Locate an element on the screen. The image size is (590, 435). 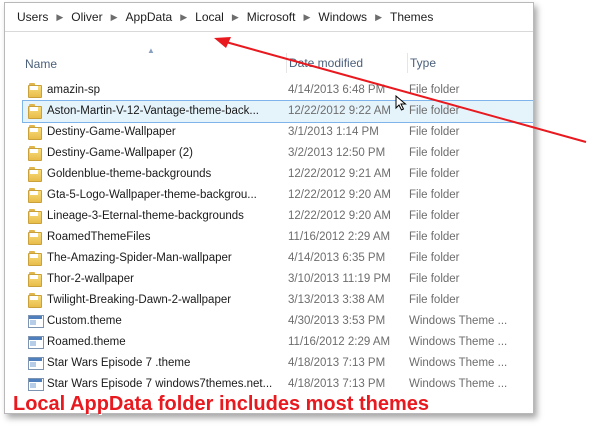
breadcrumb-themes: Themes is located at coordinates (411, 17).